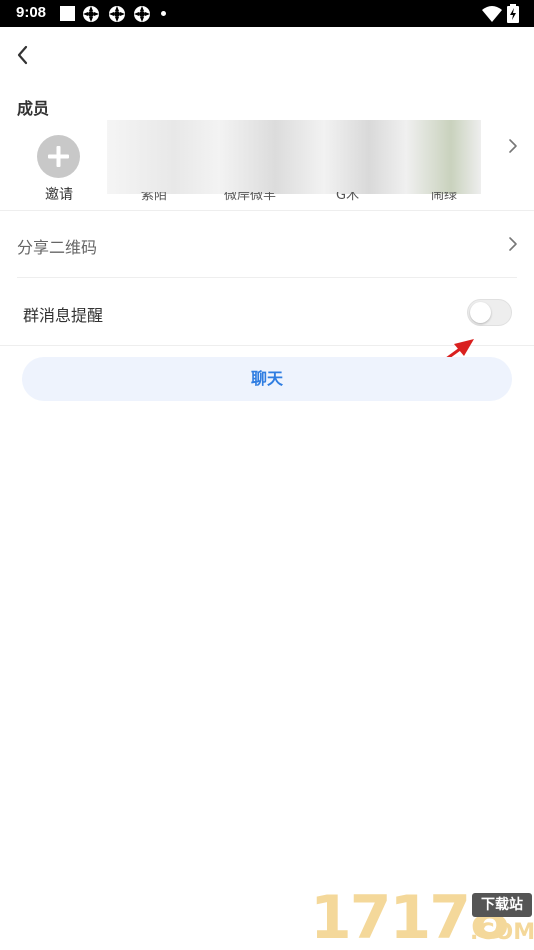 This screenshot has width=534, height=950. I want to click on share-qr-label: 分享二维码, so click(57, 247).